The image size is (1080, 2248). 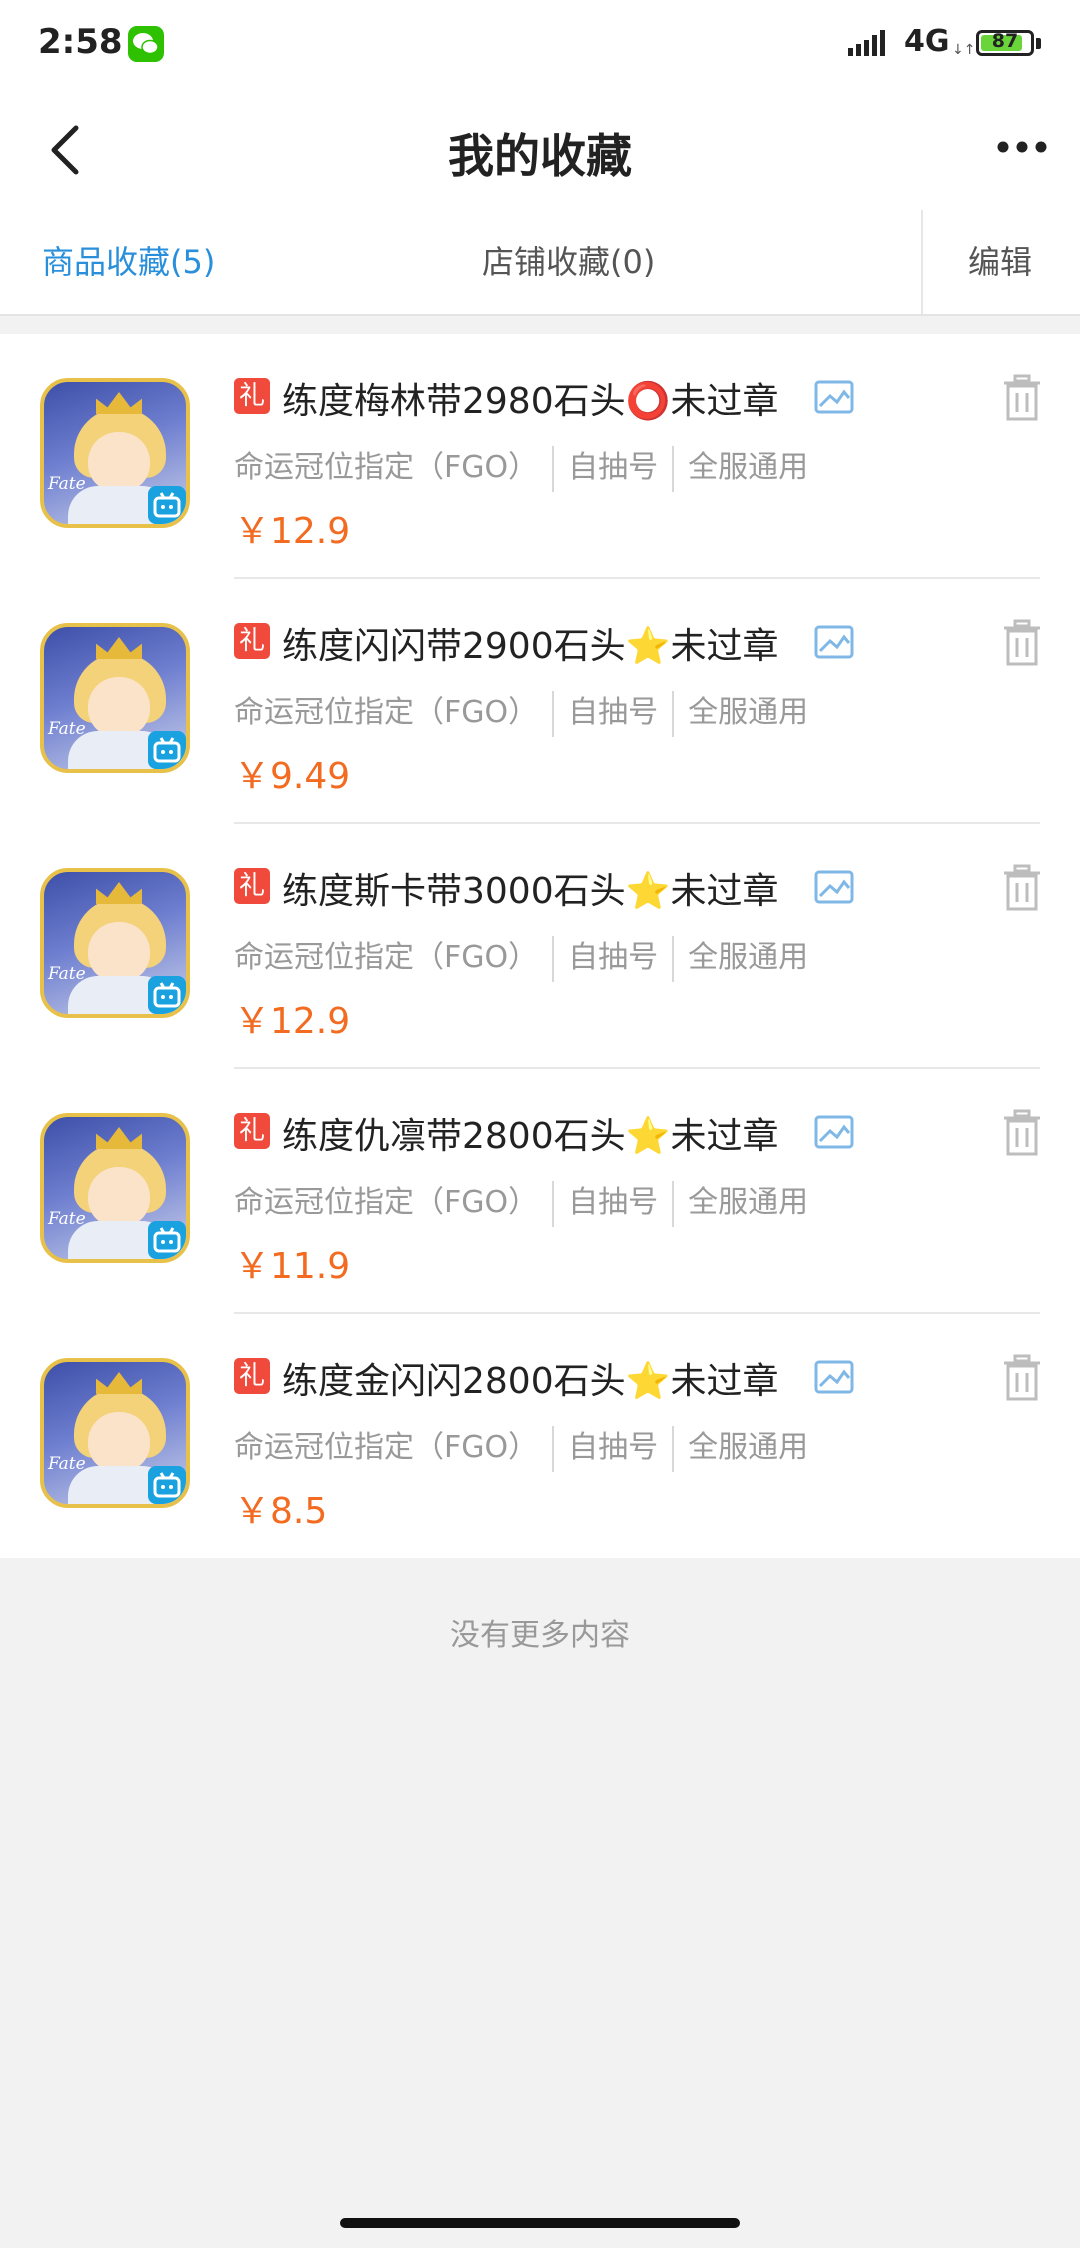 What do you see at coordinates (292, 776) in the screenshot?
I see `item-price: ￥9.49` at bounding box center [292, 776].